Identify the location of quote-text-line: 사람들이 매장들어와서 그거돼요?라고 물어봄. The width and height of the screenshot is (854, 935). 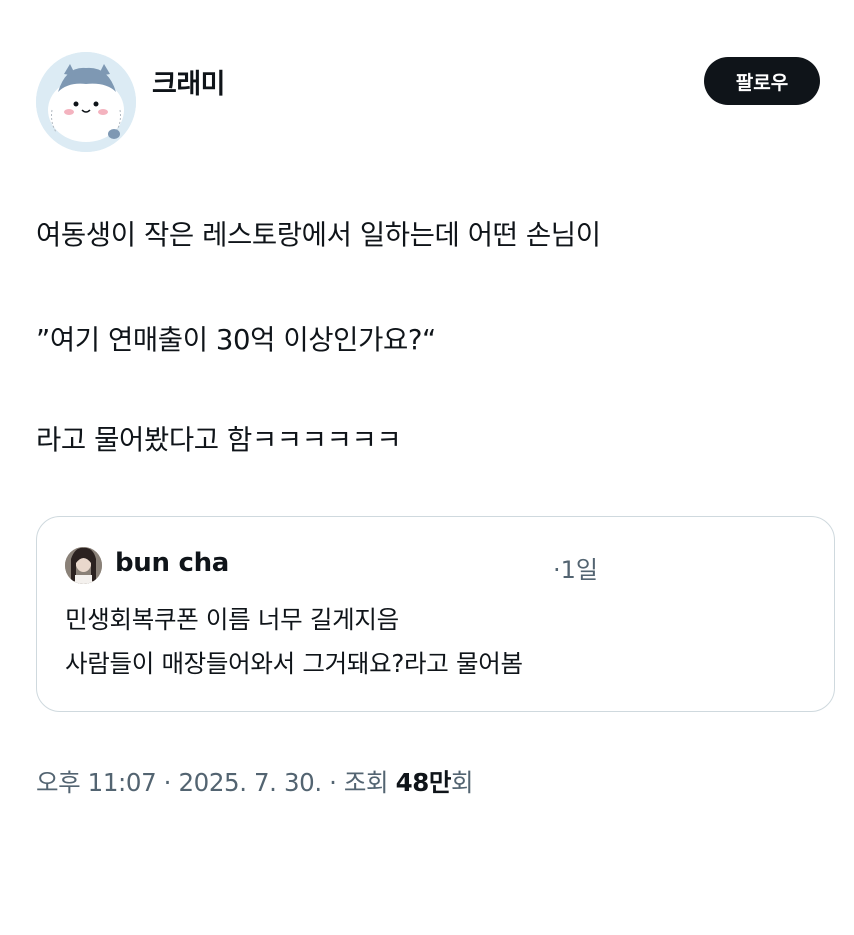
(294, 663).